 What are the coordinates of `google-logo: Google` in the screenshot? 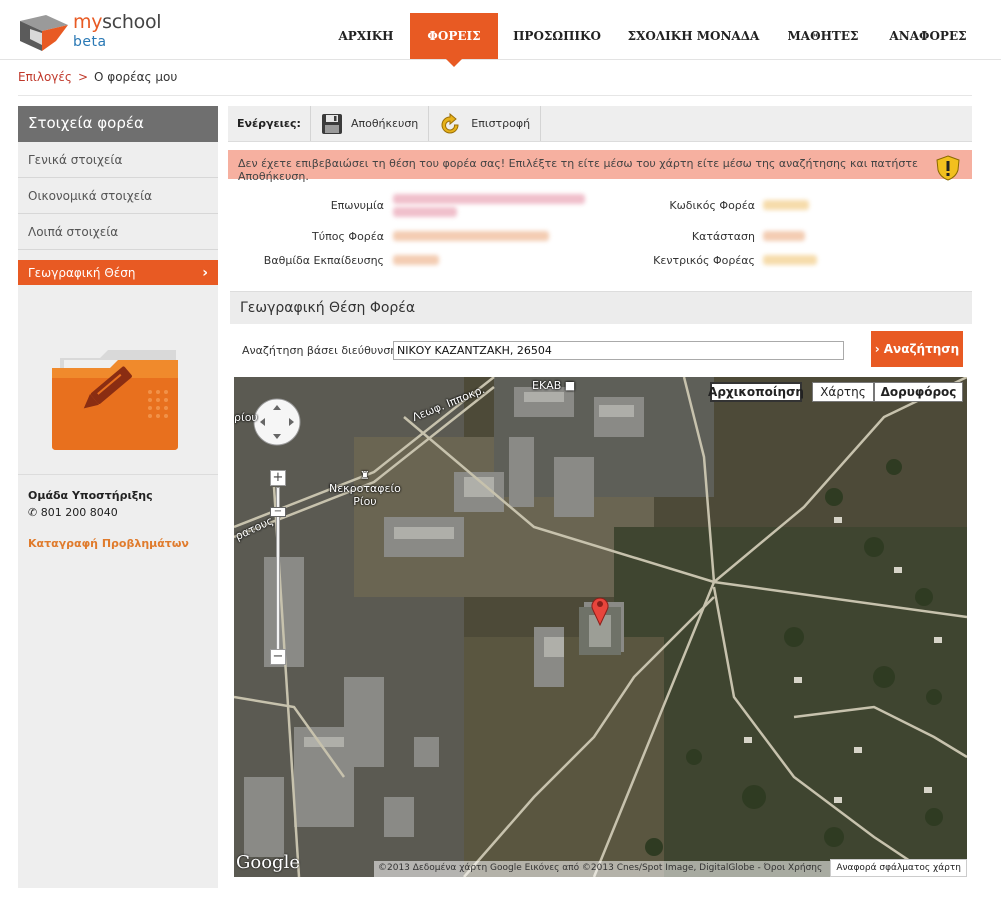 It's located at (268, 862).